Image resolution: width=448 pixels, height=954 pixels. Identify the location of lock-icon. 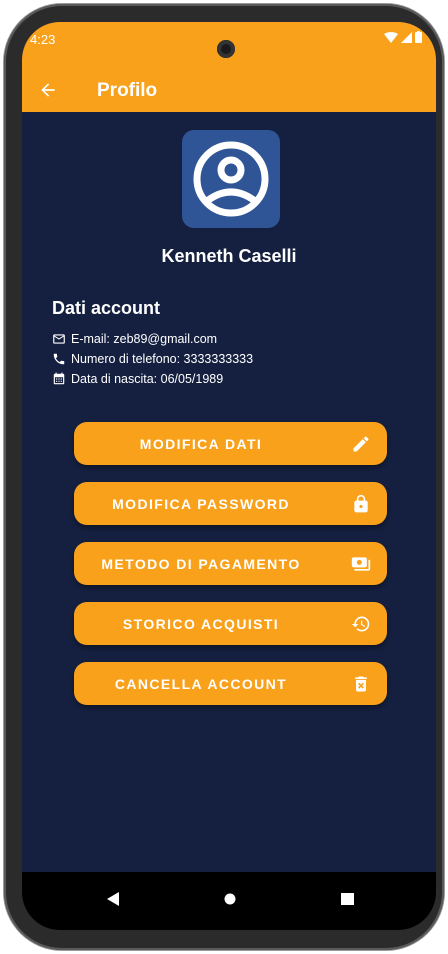
(361, 503).